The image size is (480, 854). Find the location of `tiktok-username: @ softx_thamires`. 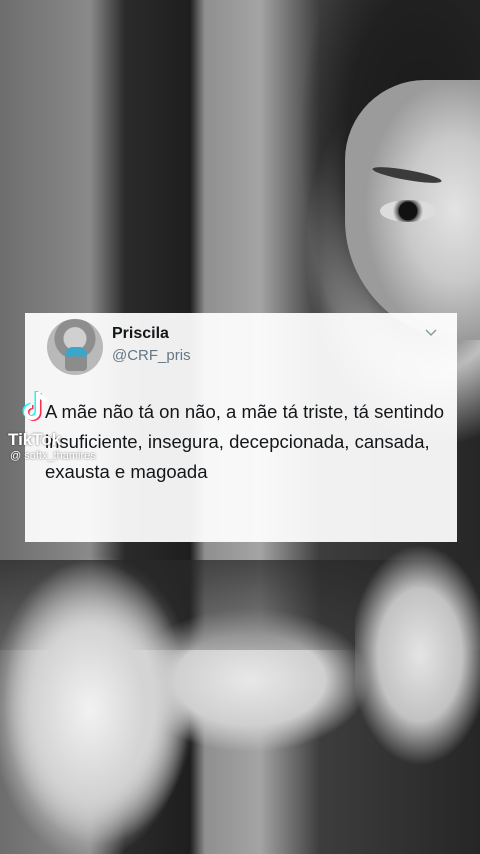

tiktok-username: @ softx_thamires is located at coordinates (53, 456).